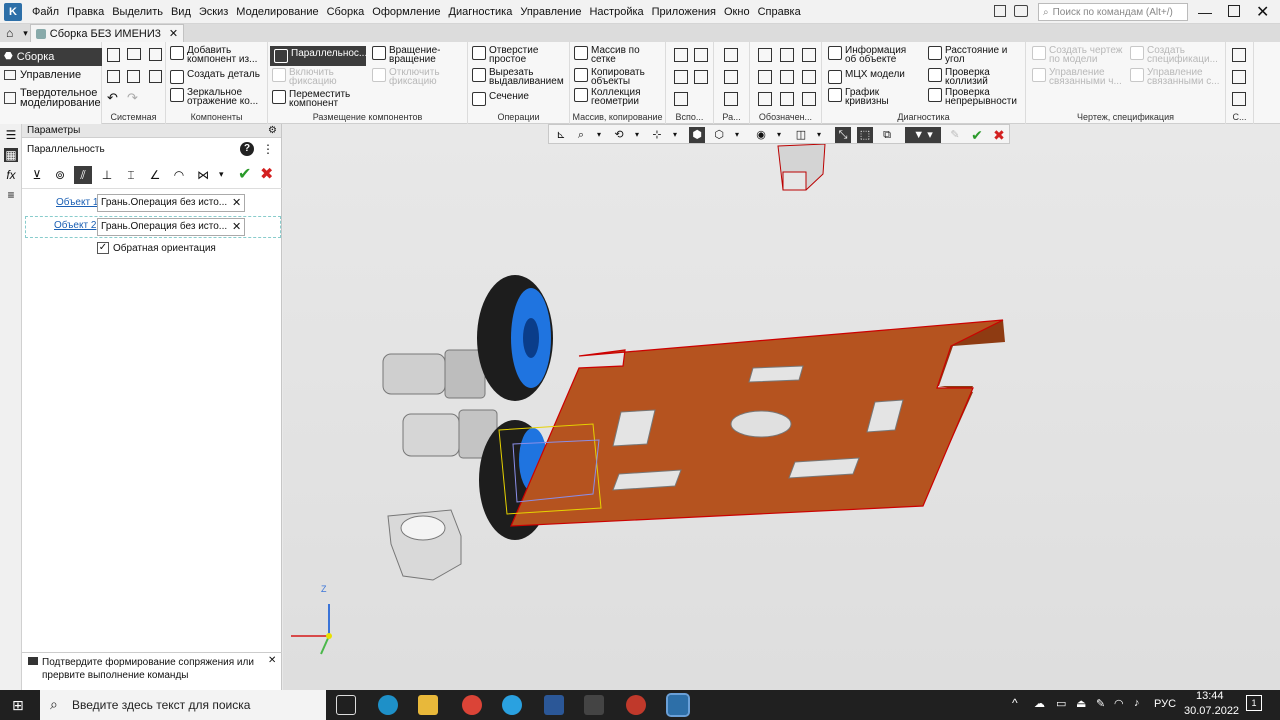 This screenshot has height=720, width=1280. Describe the element at coordinates (107, 33) in the screenshot. I see `tab-assembly-document: Сборка БЕЗ ИМЕНИ3 ✕` at that location.